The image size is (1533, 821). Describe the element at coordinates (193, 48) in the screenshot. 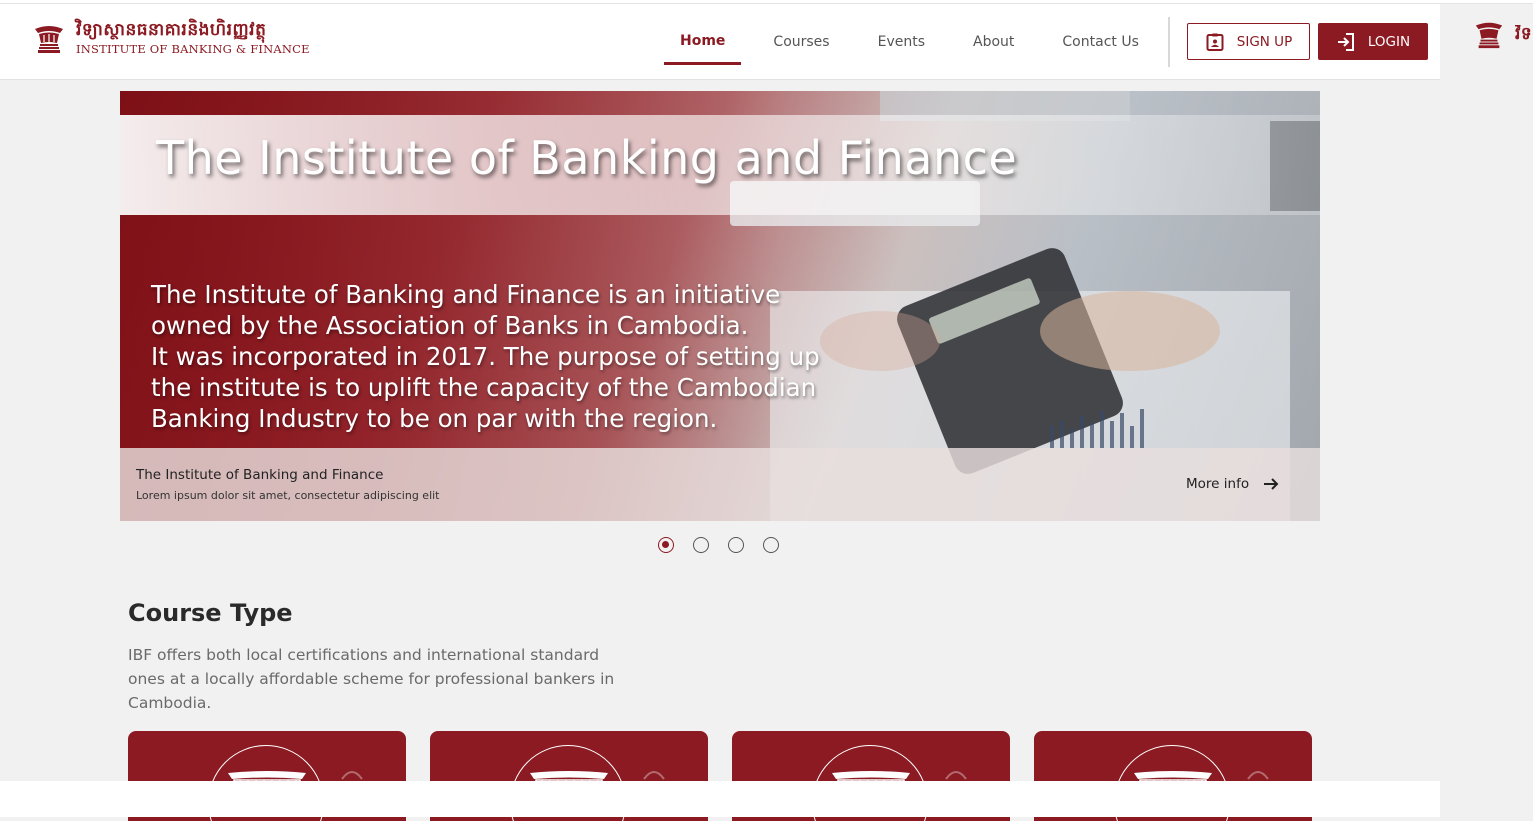

I see `logo-english-text: INSTITUTE OF BANKING & FINANCE` at that location.